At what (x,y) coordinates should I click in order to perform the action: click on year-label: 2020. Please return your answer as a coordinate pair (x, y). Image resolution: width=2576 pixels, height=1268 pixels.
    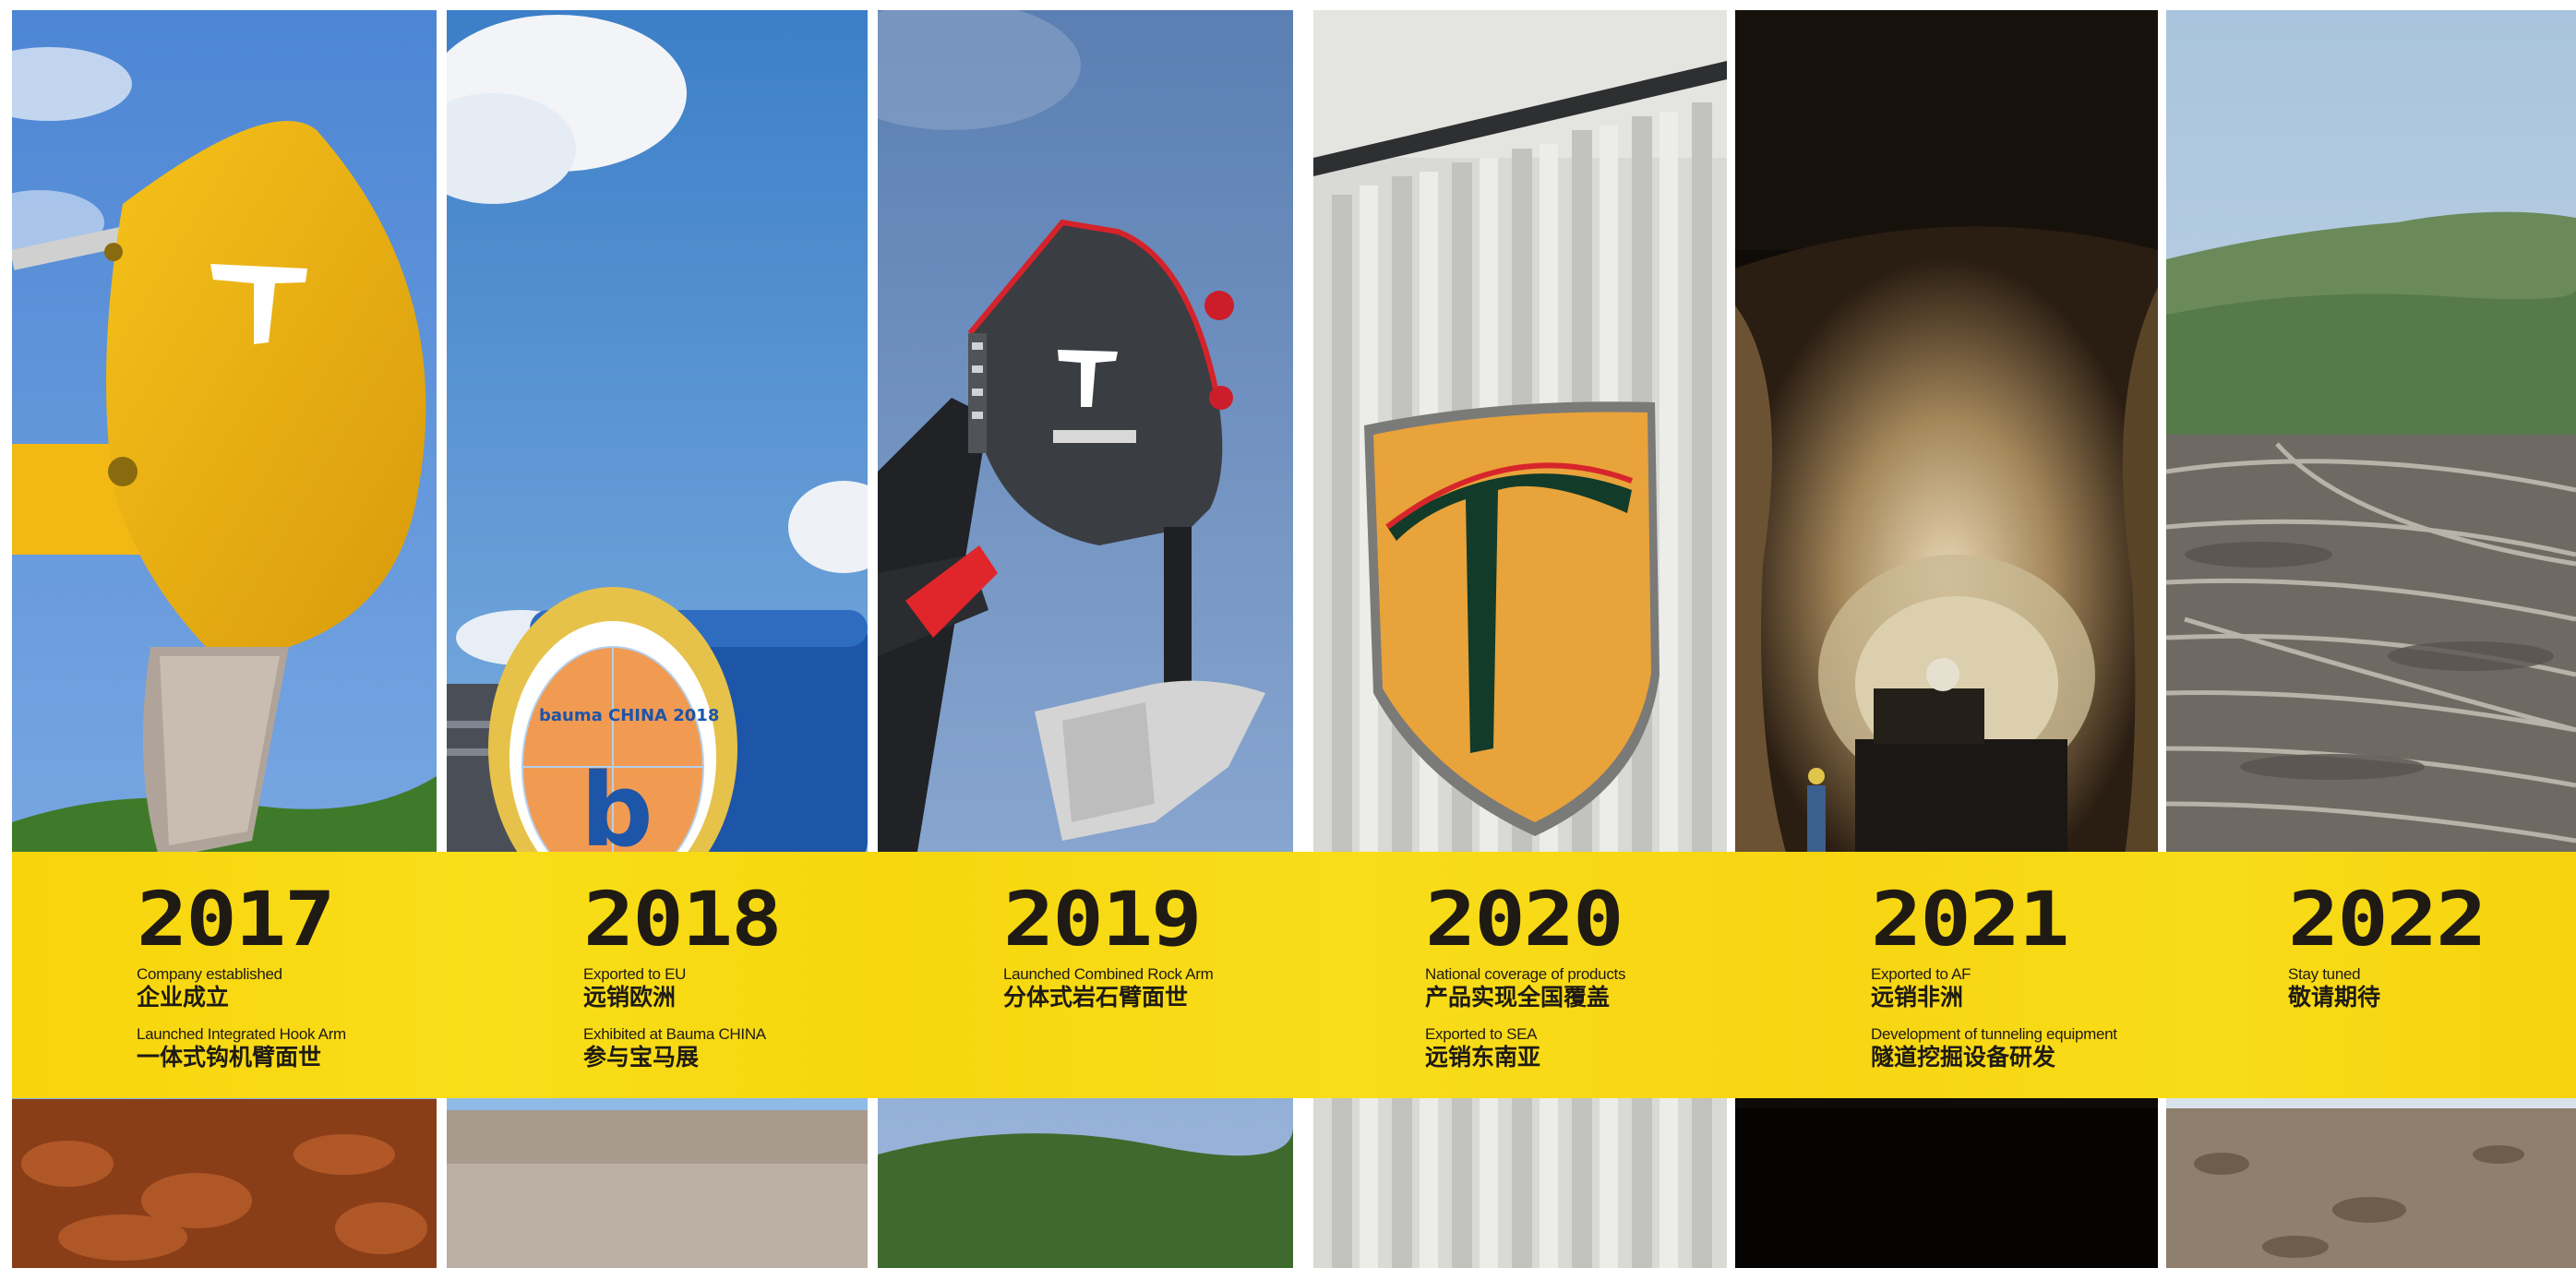
    Looking at the image, I should click on (1525, 919).